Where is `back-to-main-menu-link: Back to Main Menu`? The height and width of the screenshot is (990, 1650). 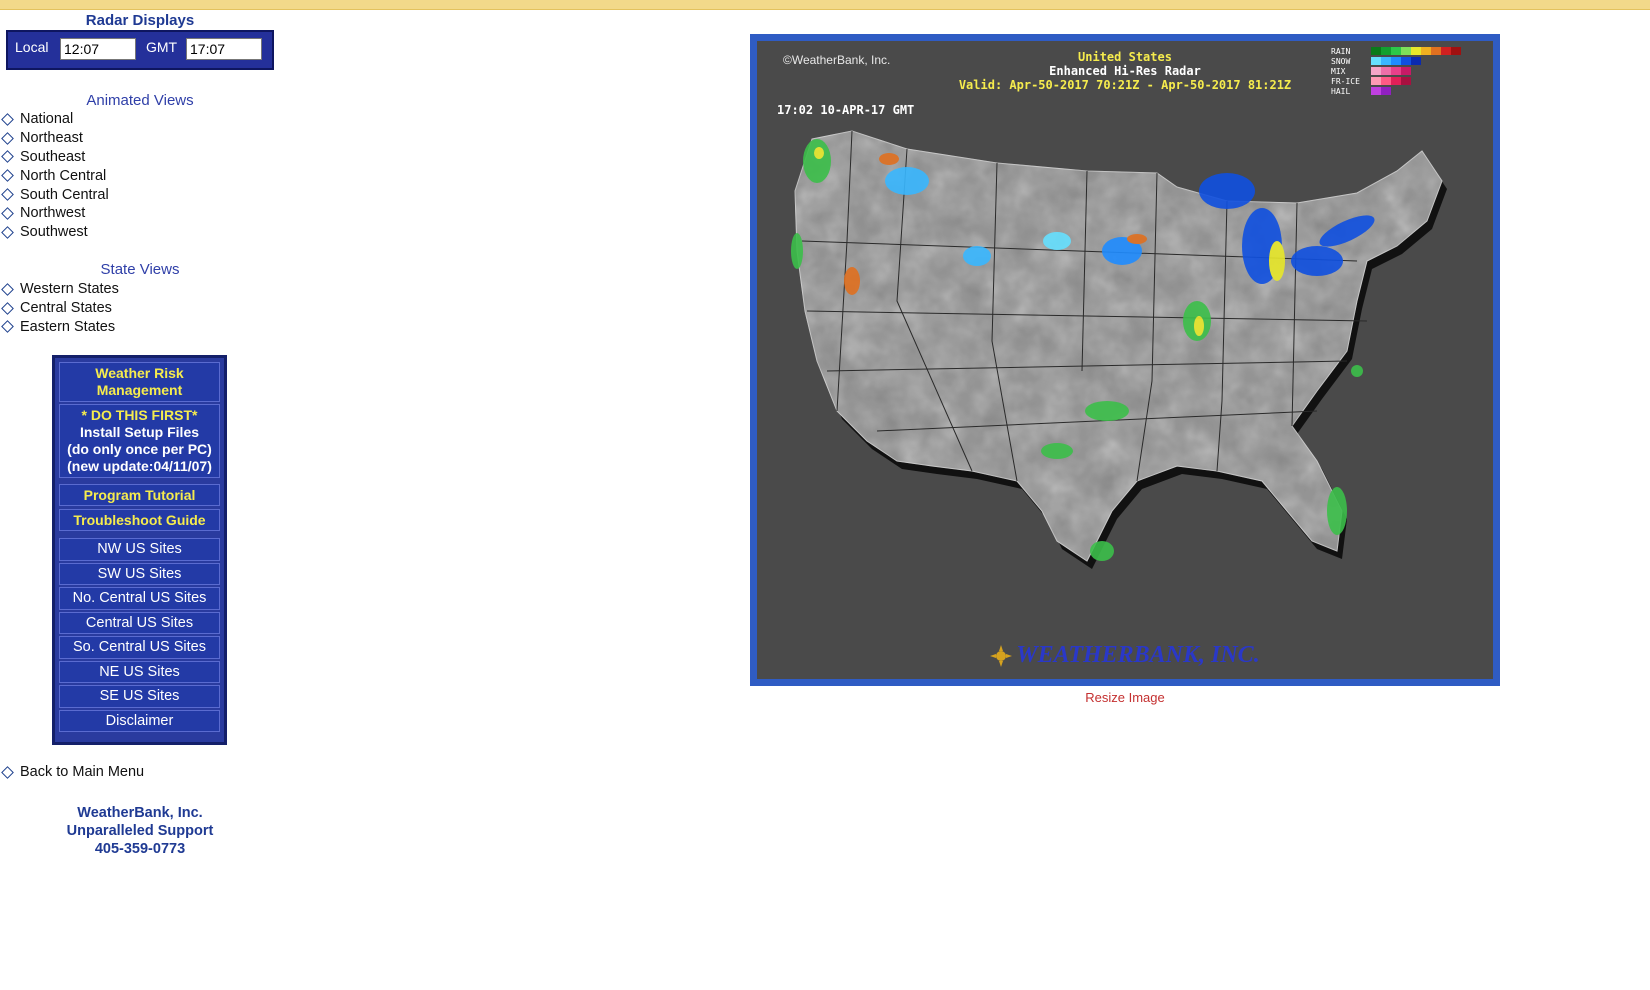
back-to-main-menu-link: Back to Main Menu is located at coordinates (72, 772).